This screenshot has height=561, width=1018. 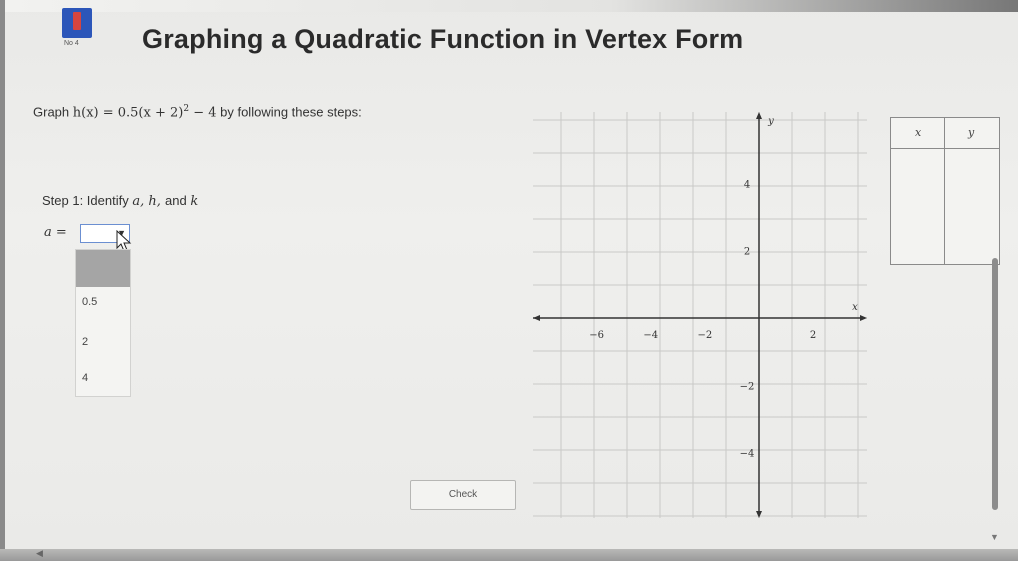 I want to click on dropdown-option-4: 4, so click(x=85, y=378).